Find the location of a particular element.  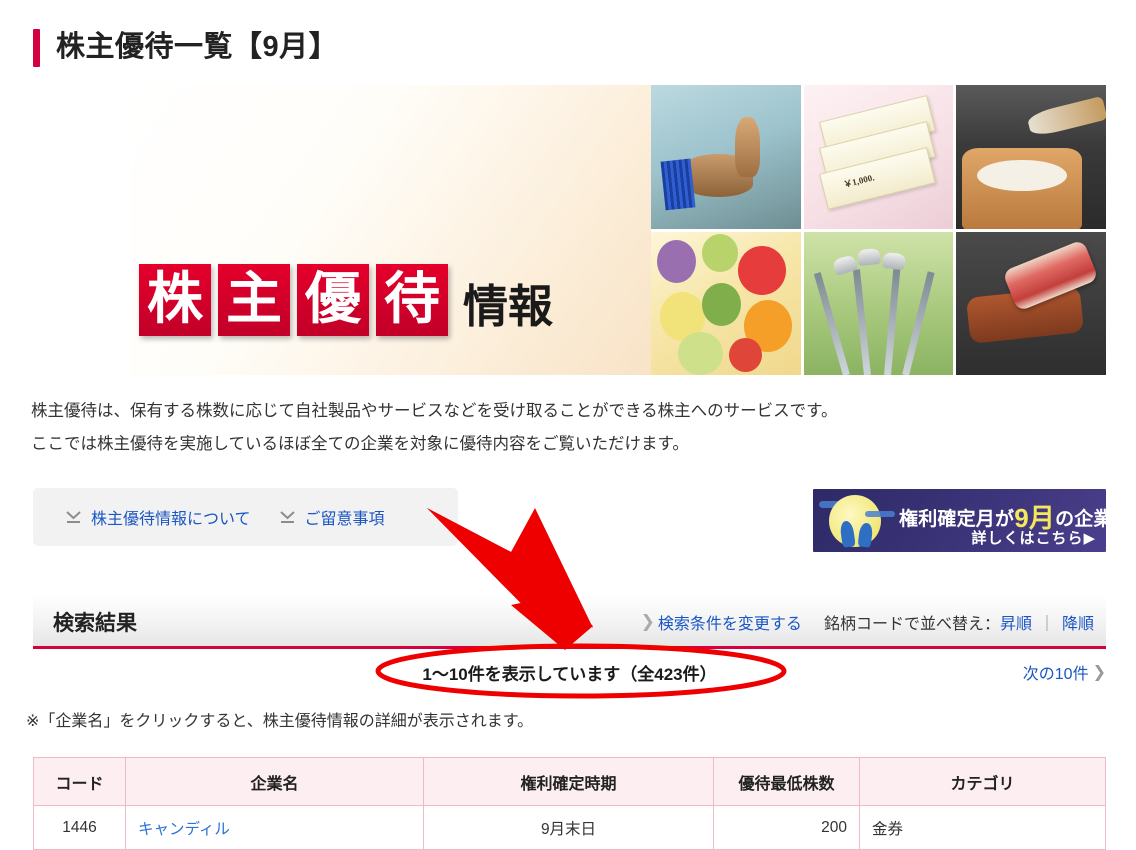

beef-photo is located at coordinates (1031, 303).